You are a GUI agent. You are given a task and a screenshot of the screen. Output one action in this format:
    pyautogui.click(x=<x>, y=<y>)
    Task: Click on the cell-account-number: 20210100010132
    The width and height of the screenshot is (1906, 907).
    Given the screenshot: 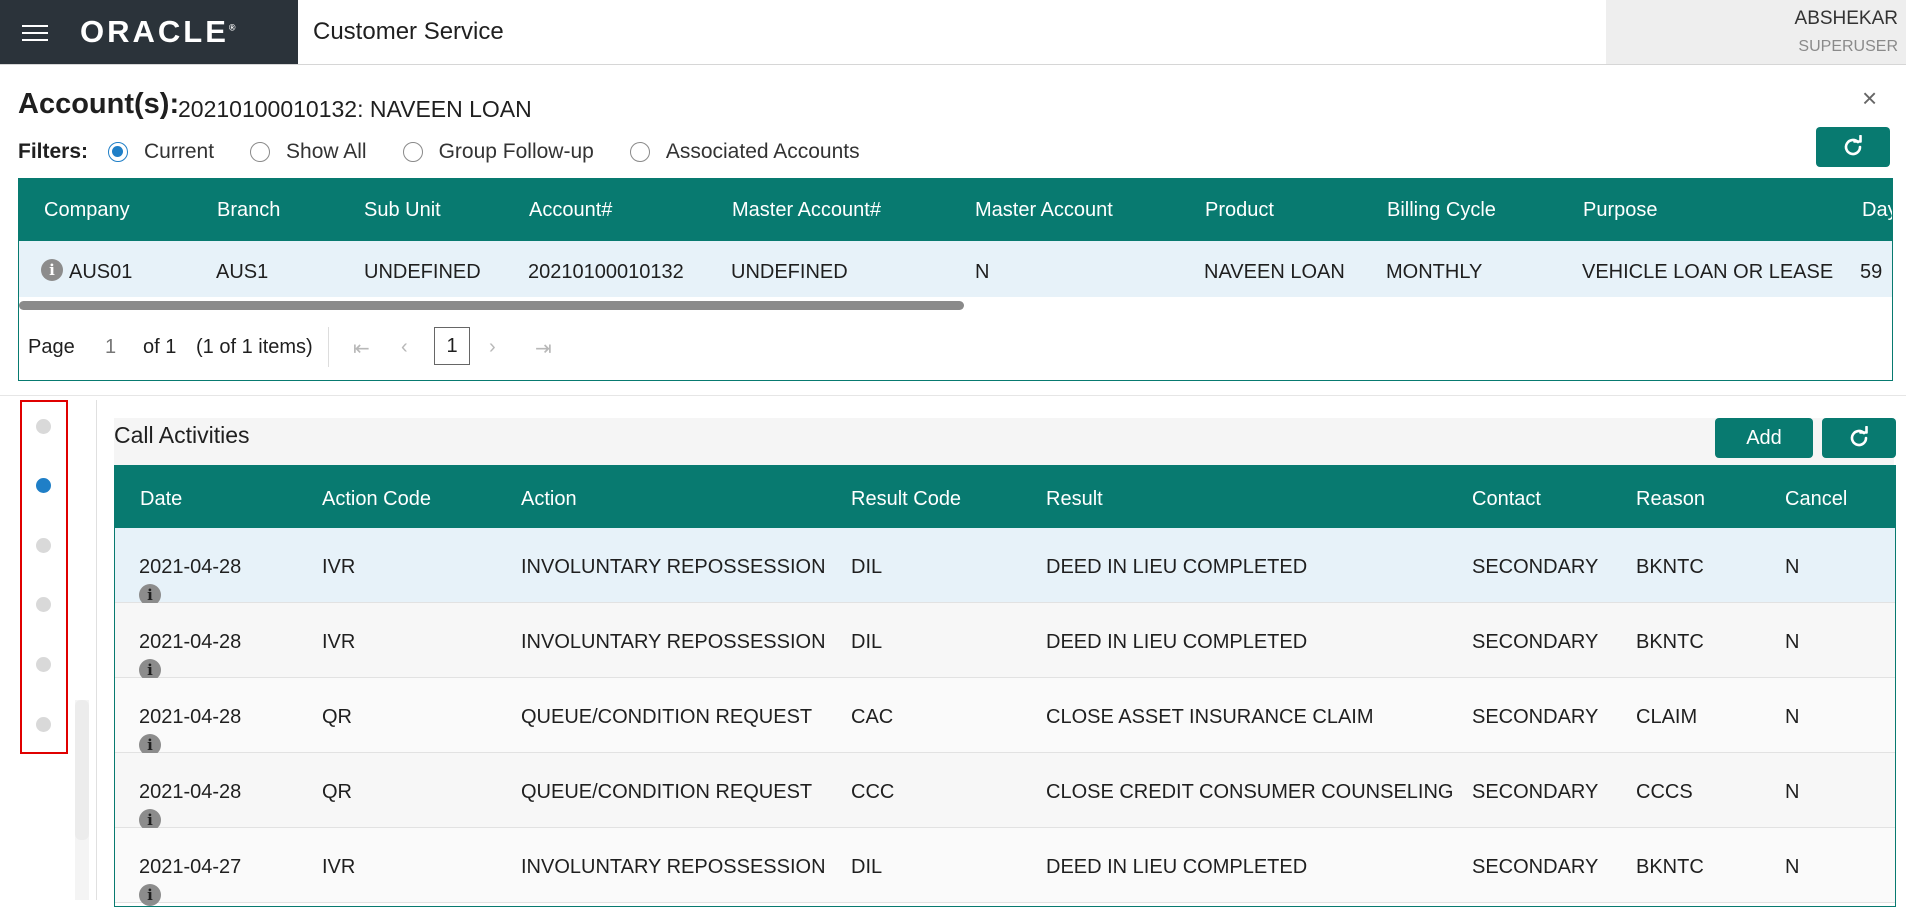 What is the action you would take?
    pyautogui.click(x=606, y=272)
    